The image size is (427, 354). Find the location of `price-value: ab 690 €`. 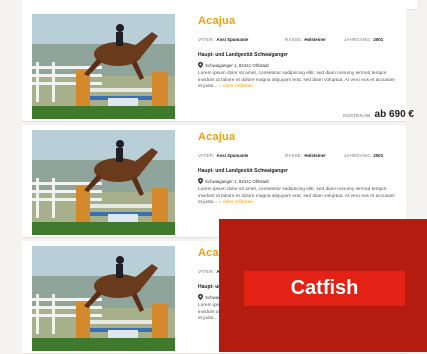

price-value: ab 690 € is located at coordinates (394, 114).